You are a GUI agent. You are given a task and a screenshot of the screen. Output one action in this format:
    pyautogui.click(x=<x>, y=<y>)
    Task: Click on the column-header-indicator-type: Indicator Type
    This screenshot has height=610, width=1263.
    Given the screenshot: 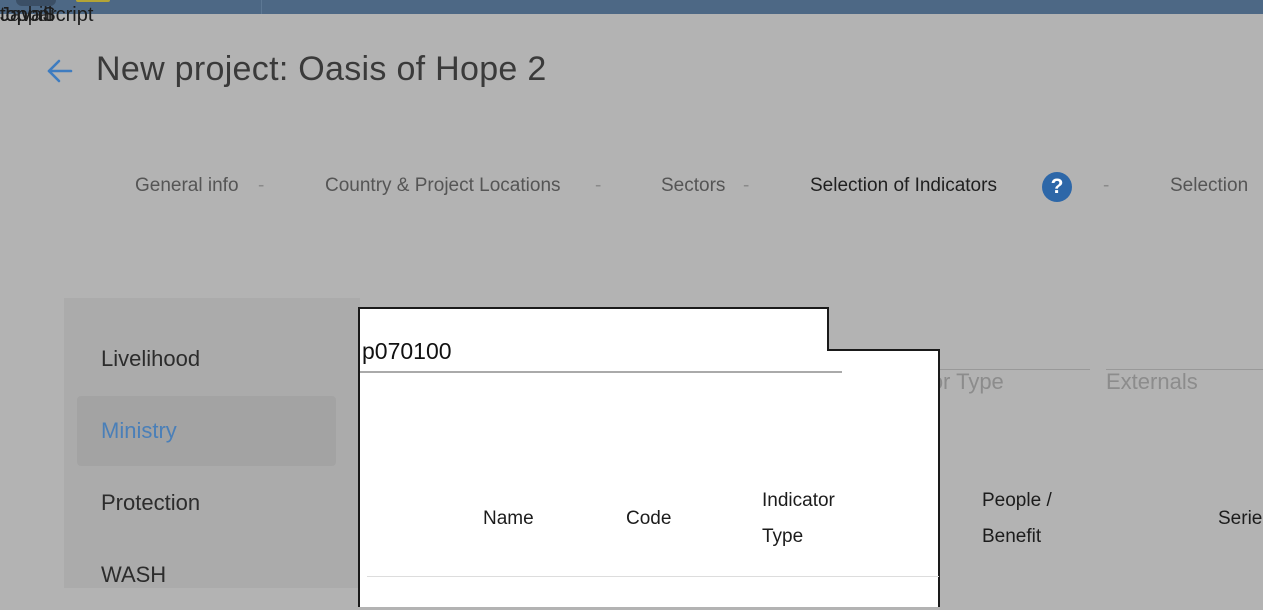 What is the action you would take?
    pyautogui.click(x=812, y=519)
    